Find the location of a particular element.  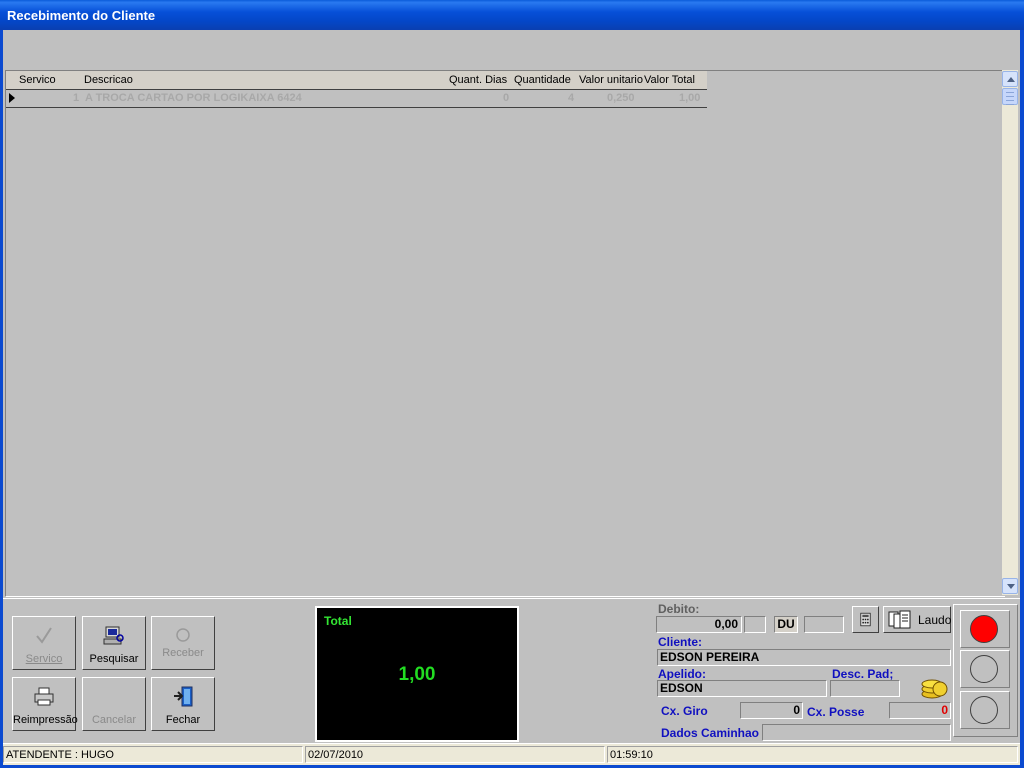

calculator-button is located at coordinates (865, 619).